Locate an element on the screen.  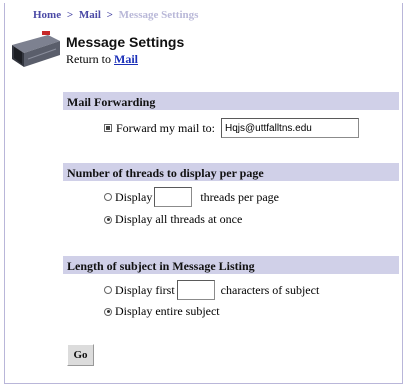
mail-forwarding-header: Mail Forwarding is located at coordinates (231, 101).